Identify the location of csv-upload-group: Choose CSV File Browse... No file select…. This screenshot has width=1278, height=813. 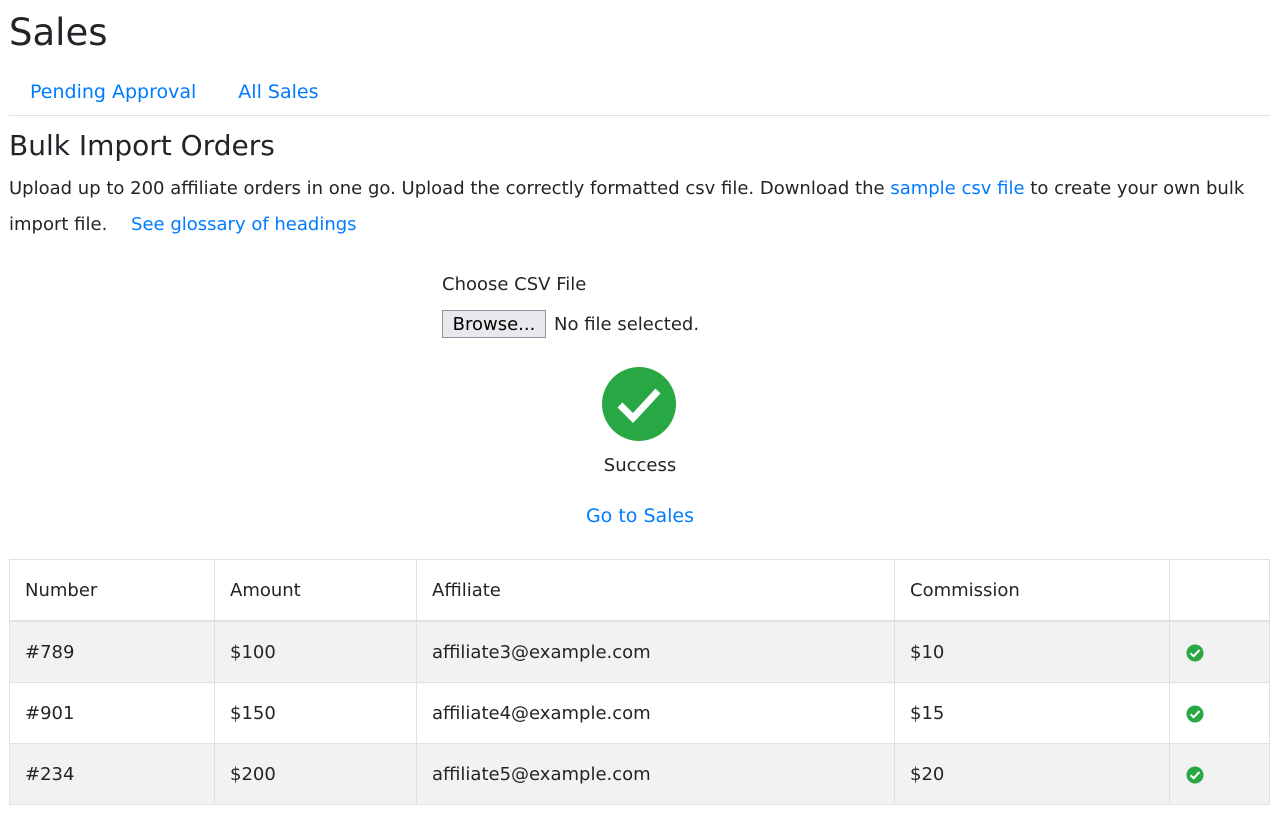
(570, 303).